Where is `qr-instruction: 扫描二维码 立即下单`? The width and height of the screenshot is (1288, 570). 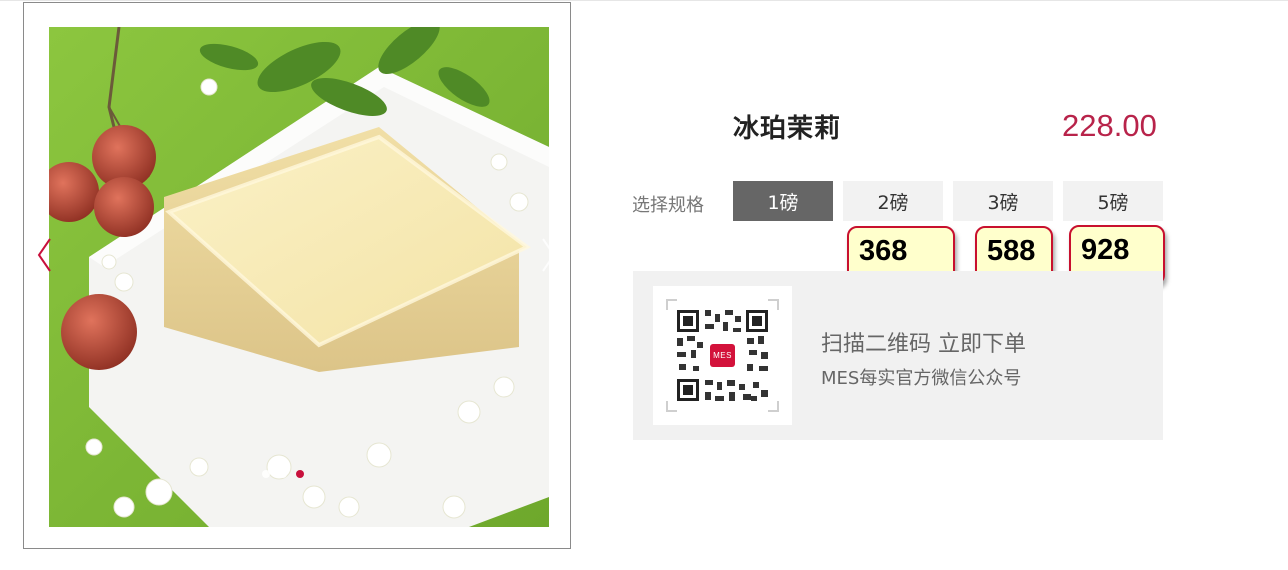
qr-instruction: 扫描二维码 立即下单 is located at coordinates (923, 344).